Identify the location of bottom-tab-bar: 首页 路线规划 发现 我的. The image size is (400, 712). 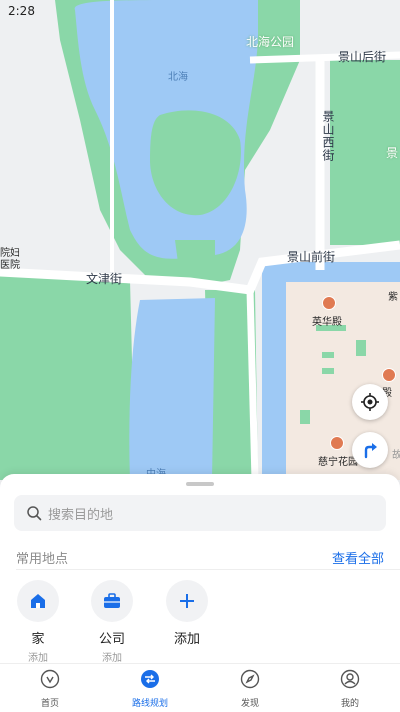
(200, 687).